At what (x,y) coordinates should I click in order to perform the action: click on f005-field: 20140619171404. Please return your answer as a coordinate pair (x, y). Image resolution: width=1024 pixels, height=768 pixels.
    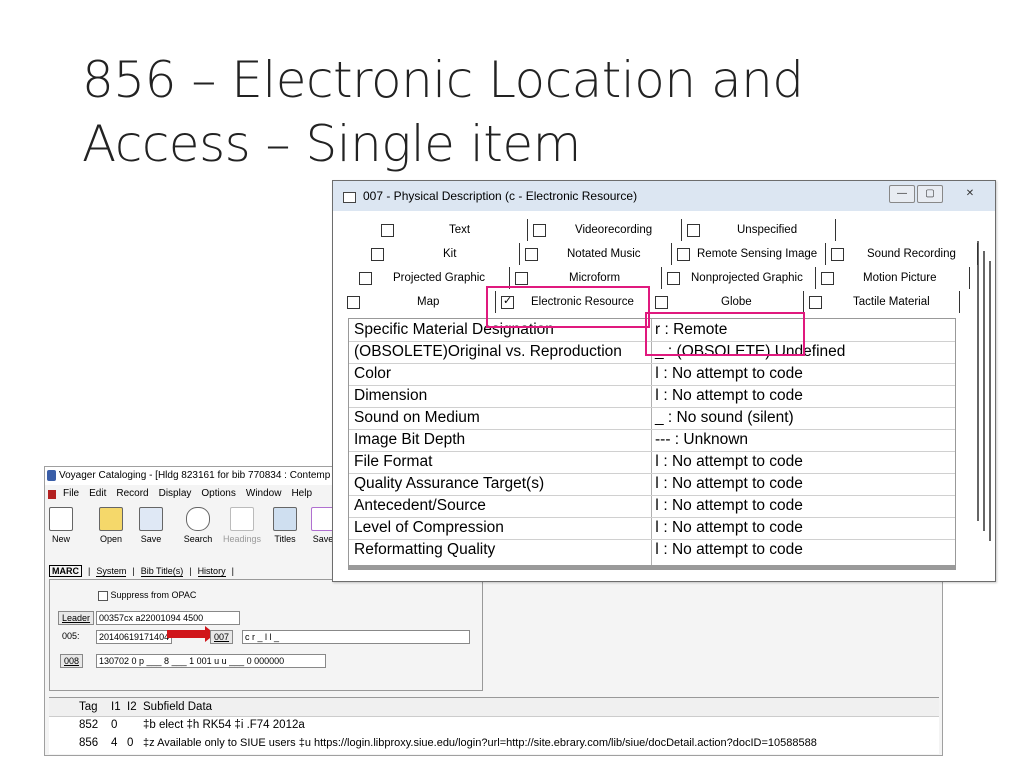
    Looking at the image, I should click on (134, 637).